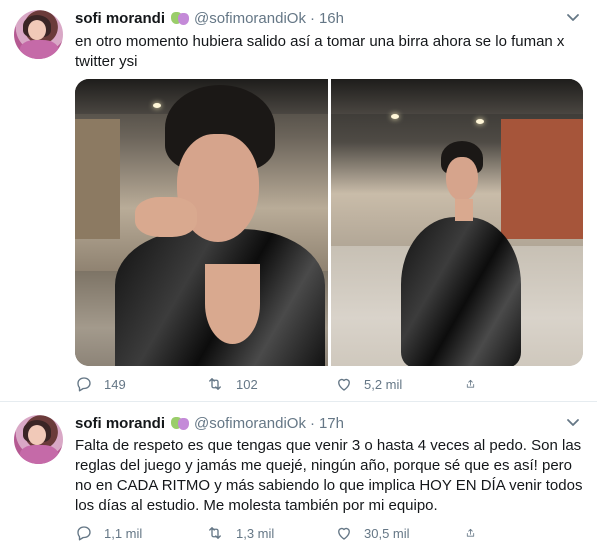 Image resolution: width=597 pixels, height=552 pixels. Describe the element at coordinates (383, 384) in the screenshot. I see `like-count: 5,2 mil` at that location.